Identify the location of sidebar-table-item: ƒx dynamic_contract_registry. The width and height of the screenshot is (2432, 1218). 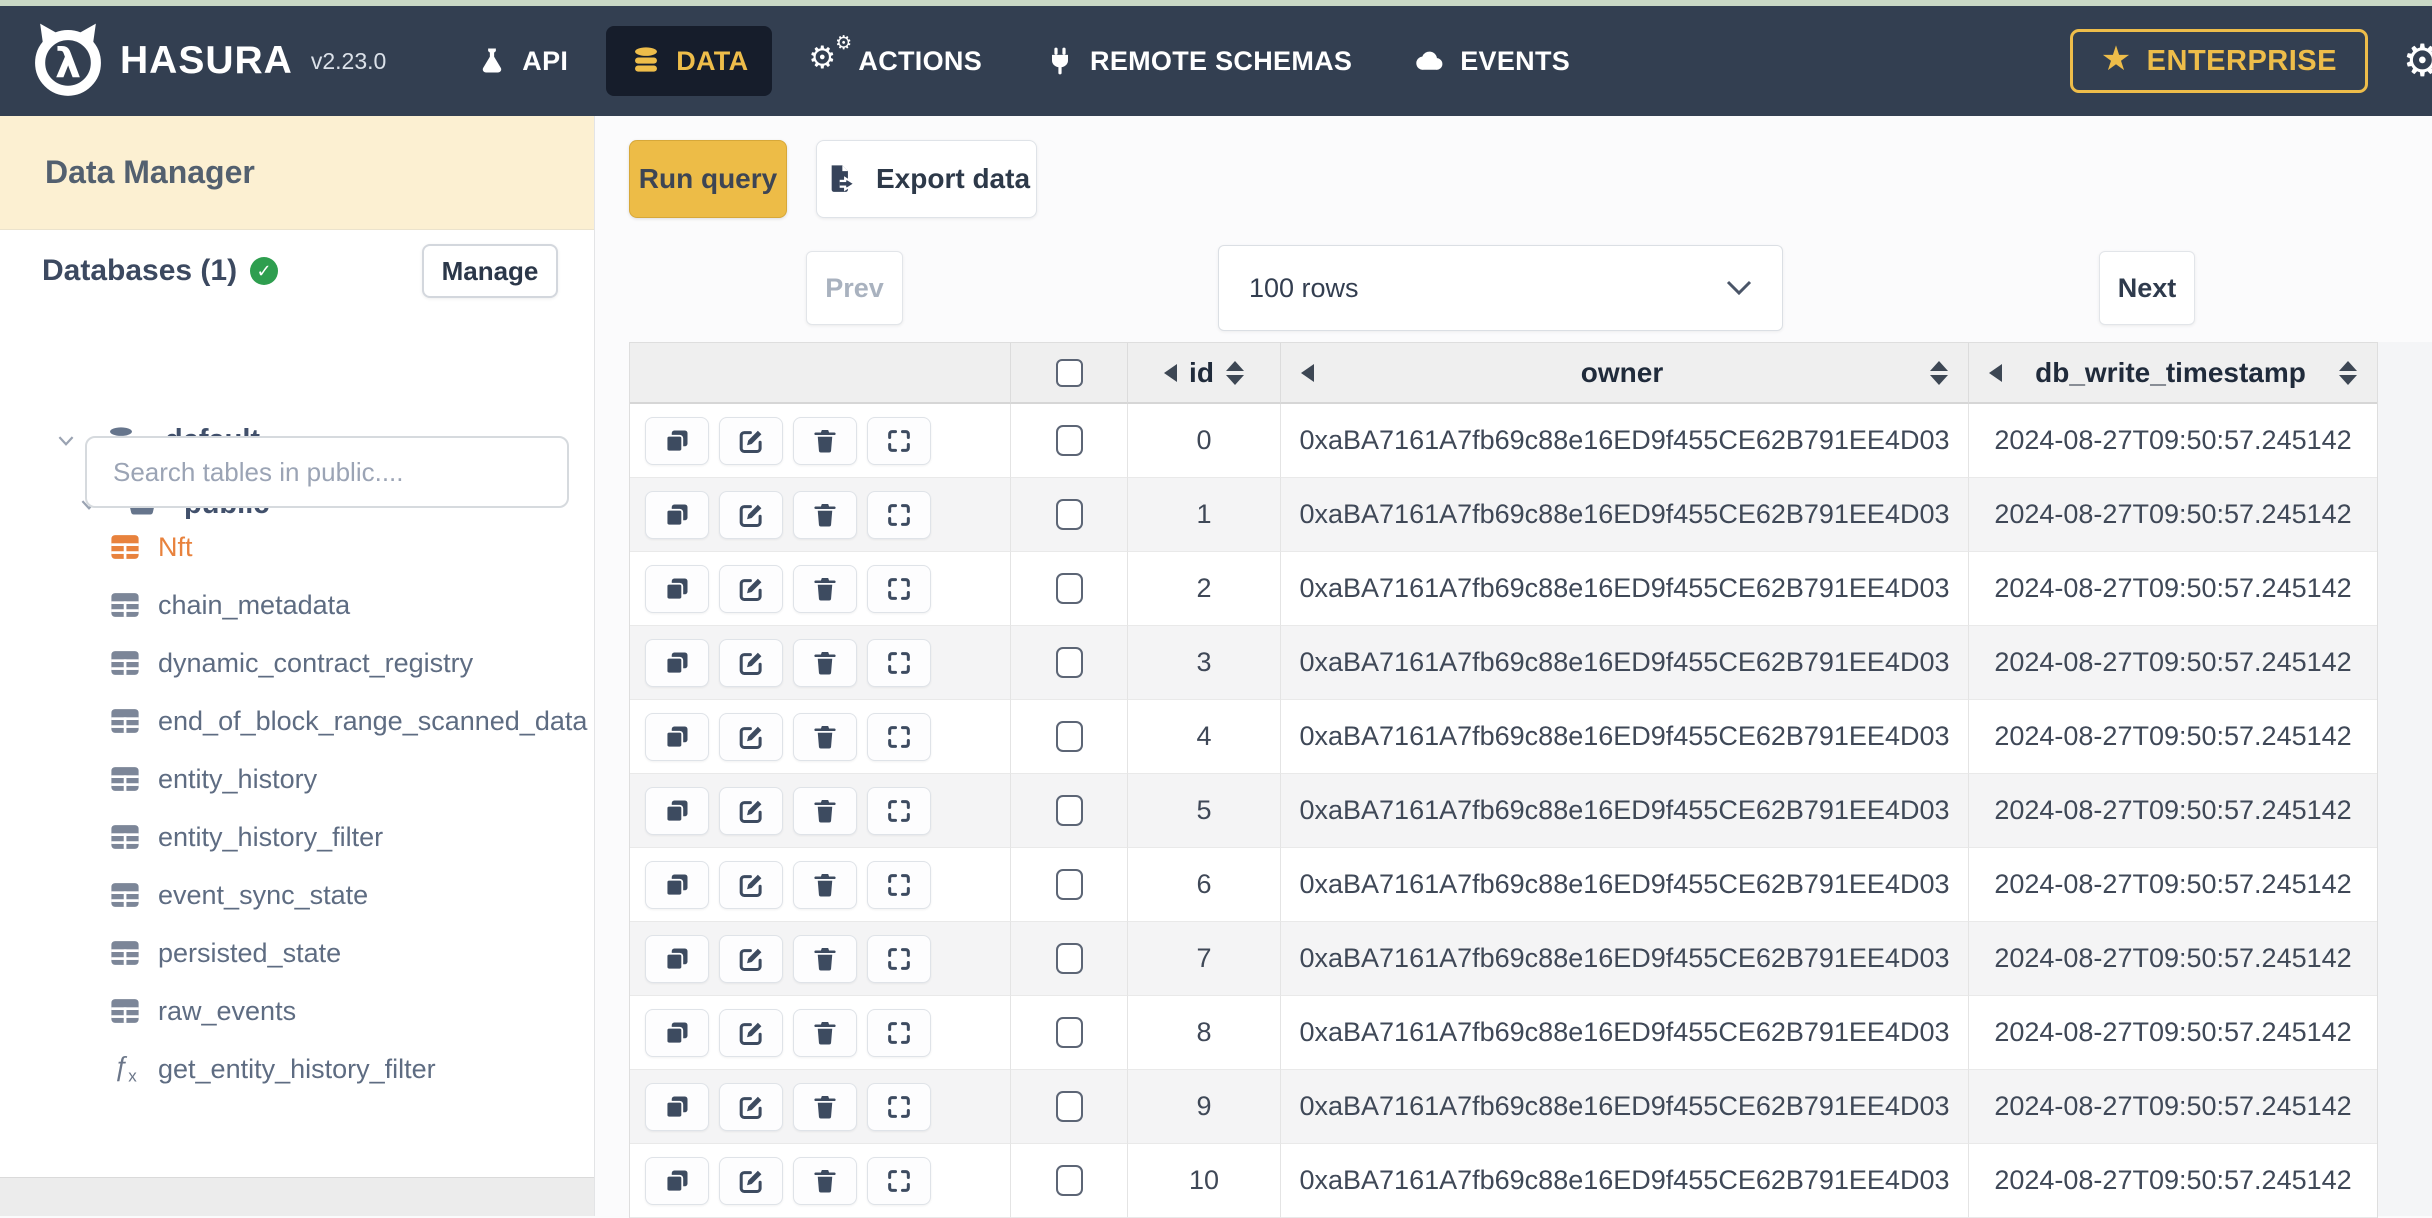
(297, 663).